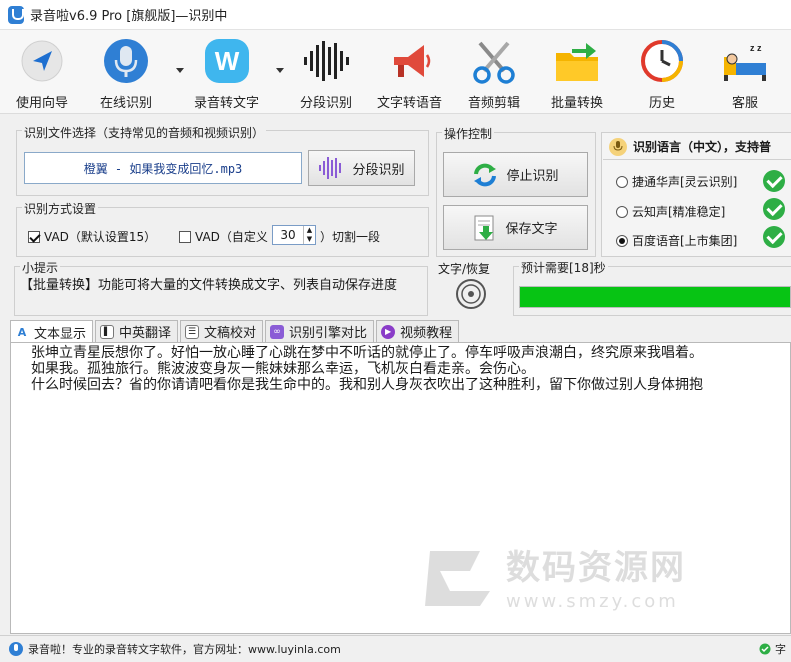 Image resolution: width=791 pixels, height=662 pixels. I want to click on toolbar-history-button: 历史, so click(662, 74).